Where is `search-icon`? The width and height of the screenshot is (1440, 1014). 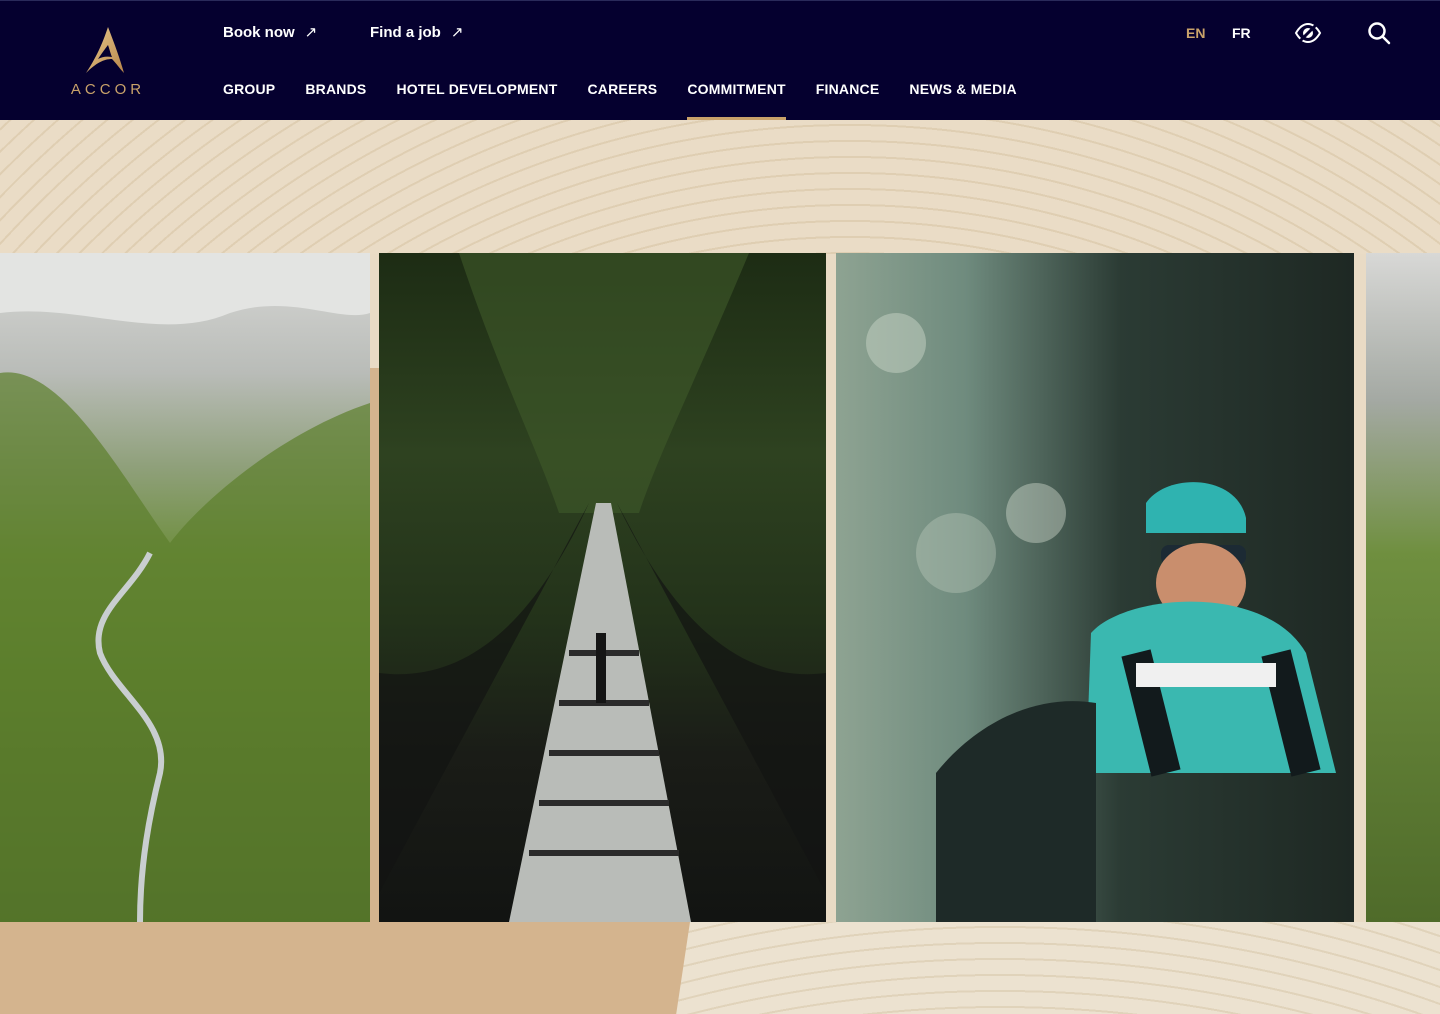
search-icon is located at coordinates (1379, 35).